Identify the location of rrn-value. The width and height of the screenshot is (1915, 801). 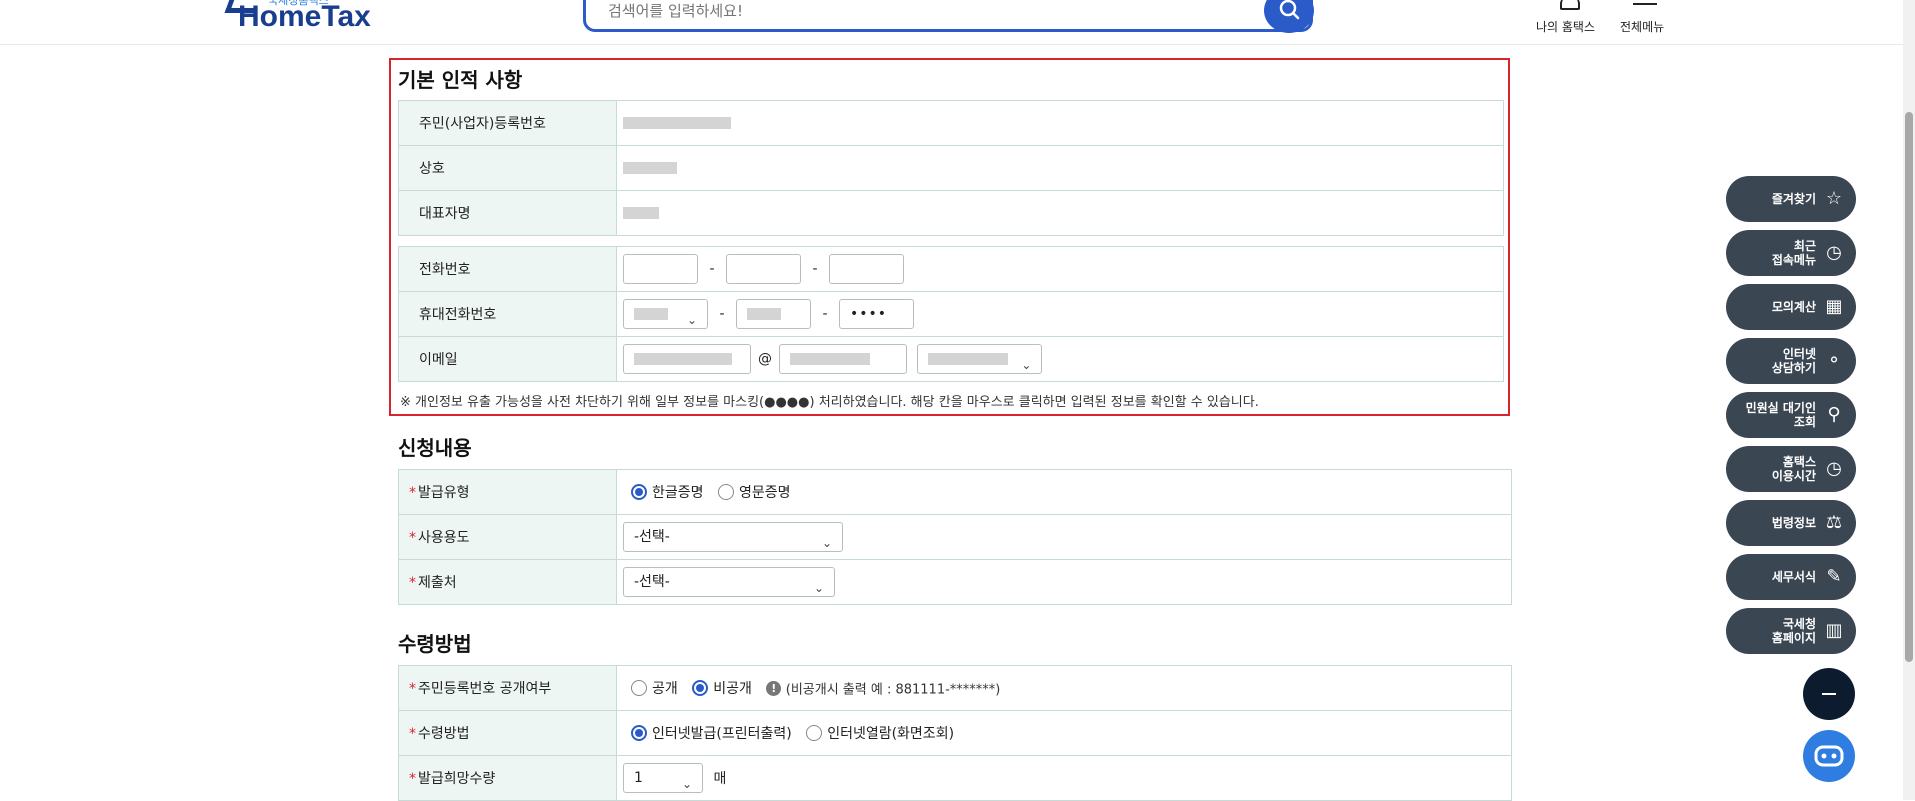
(1060, 123).